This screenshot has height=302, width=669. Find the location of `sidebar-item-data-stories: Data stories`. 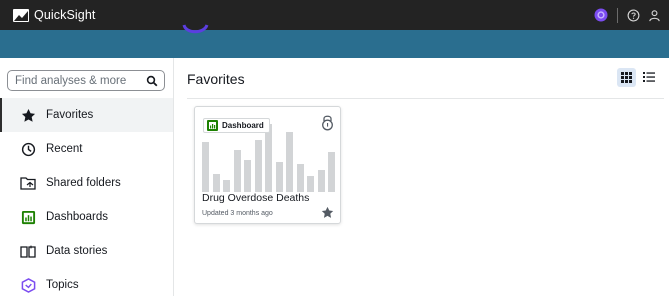

sidebar-item-data-stories: Data stories is located at coordinates (86, 251).